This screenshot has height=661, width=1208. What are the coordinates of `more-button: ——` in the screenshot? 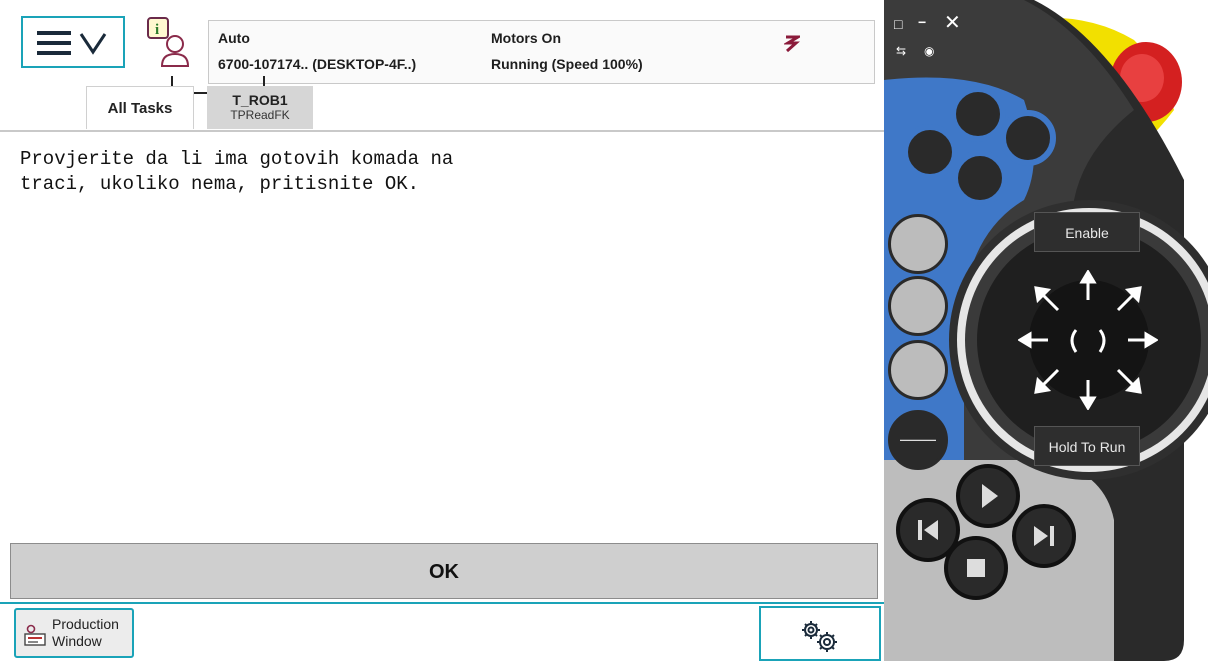 It's located at (918, 440).